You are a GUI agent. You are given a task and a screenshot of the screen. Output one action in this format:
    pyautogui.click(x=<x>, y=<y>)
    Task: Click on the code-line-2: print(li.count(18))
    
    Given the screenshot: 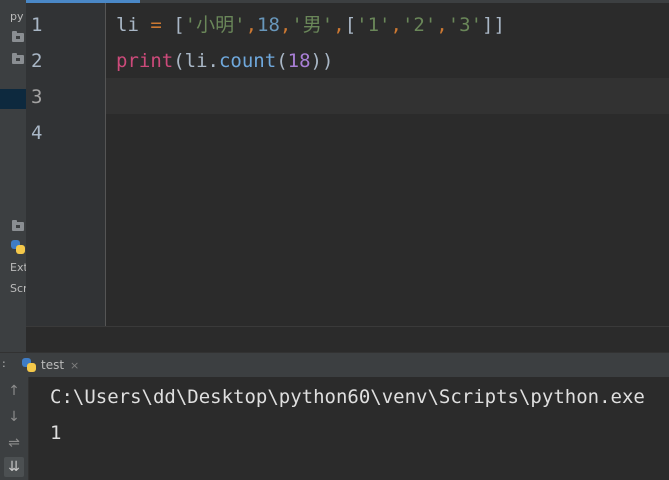 What is the action you would take?
    pyautogui.click(x=224, y=61)
    